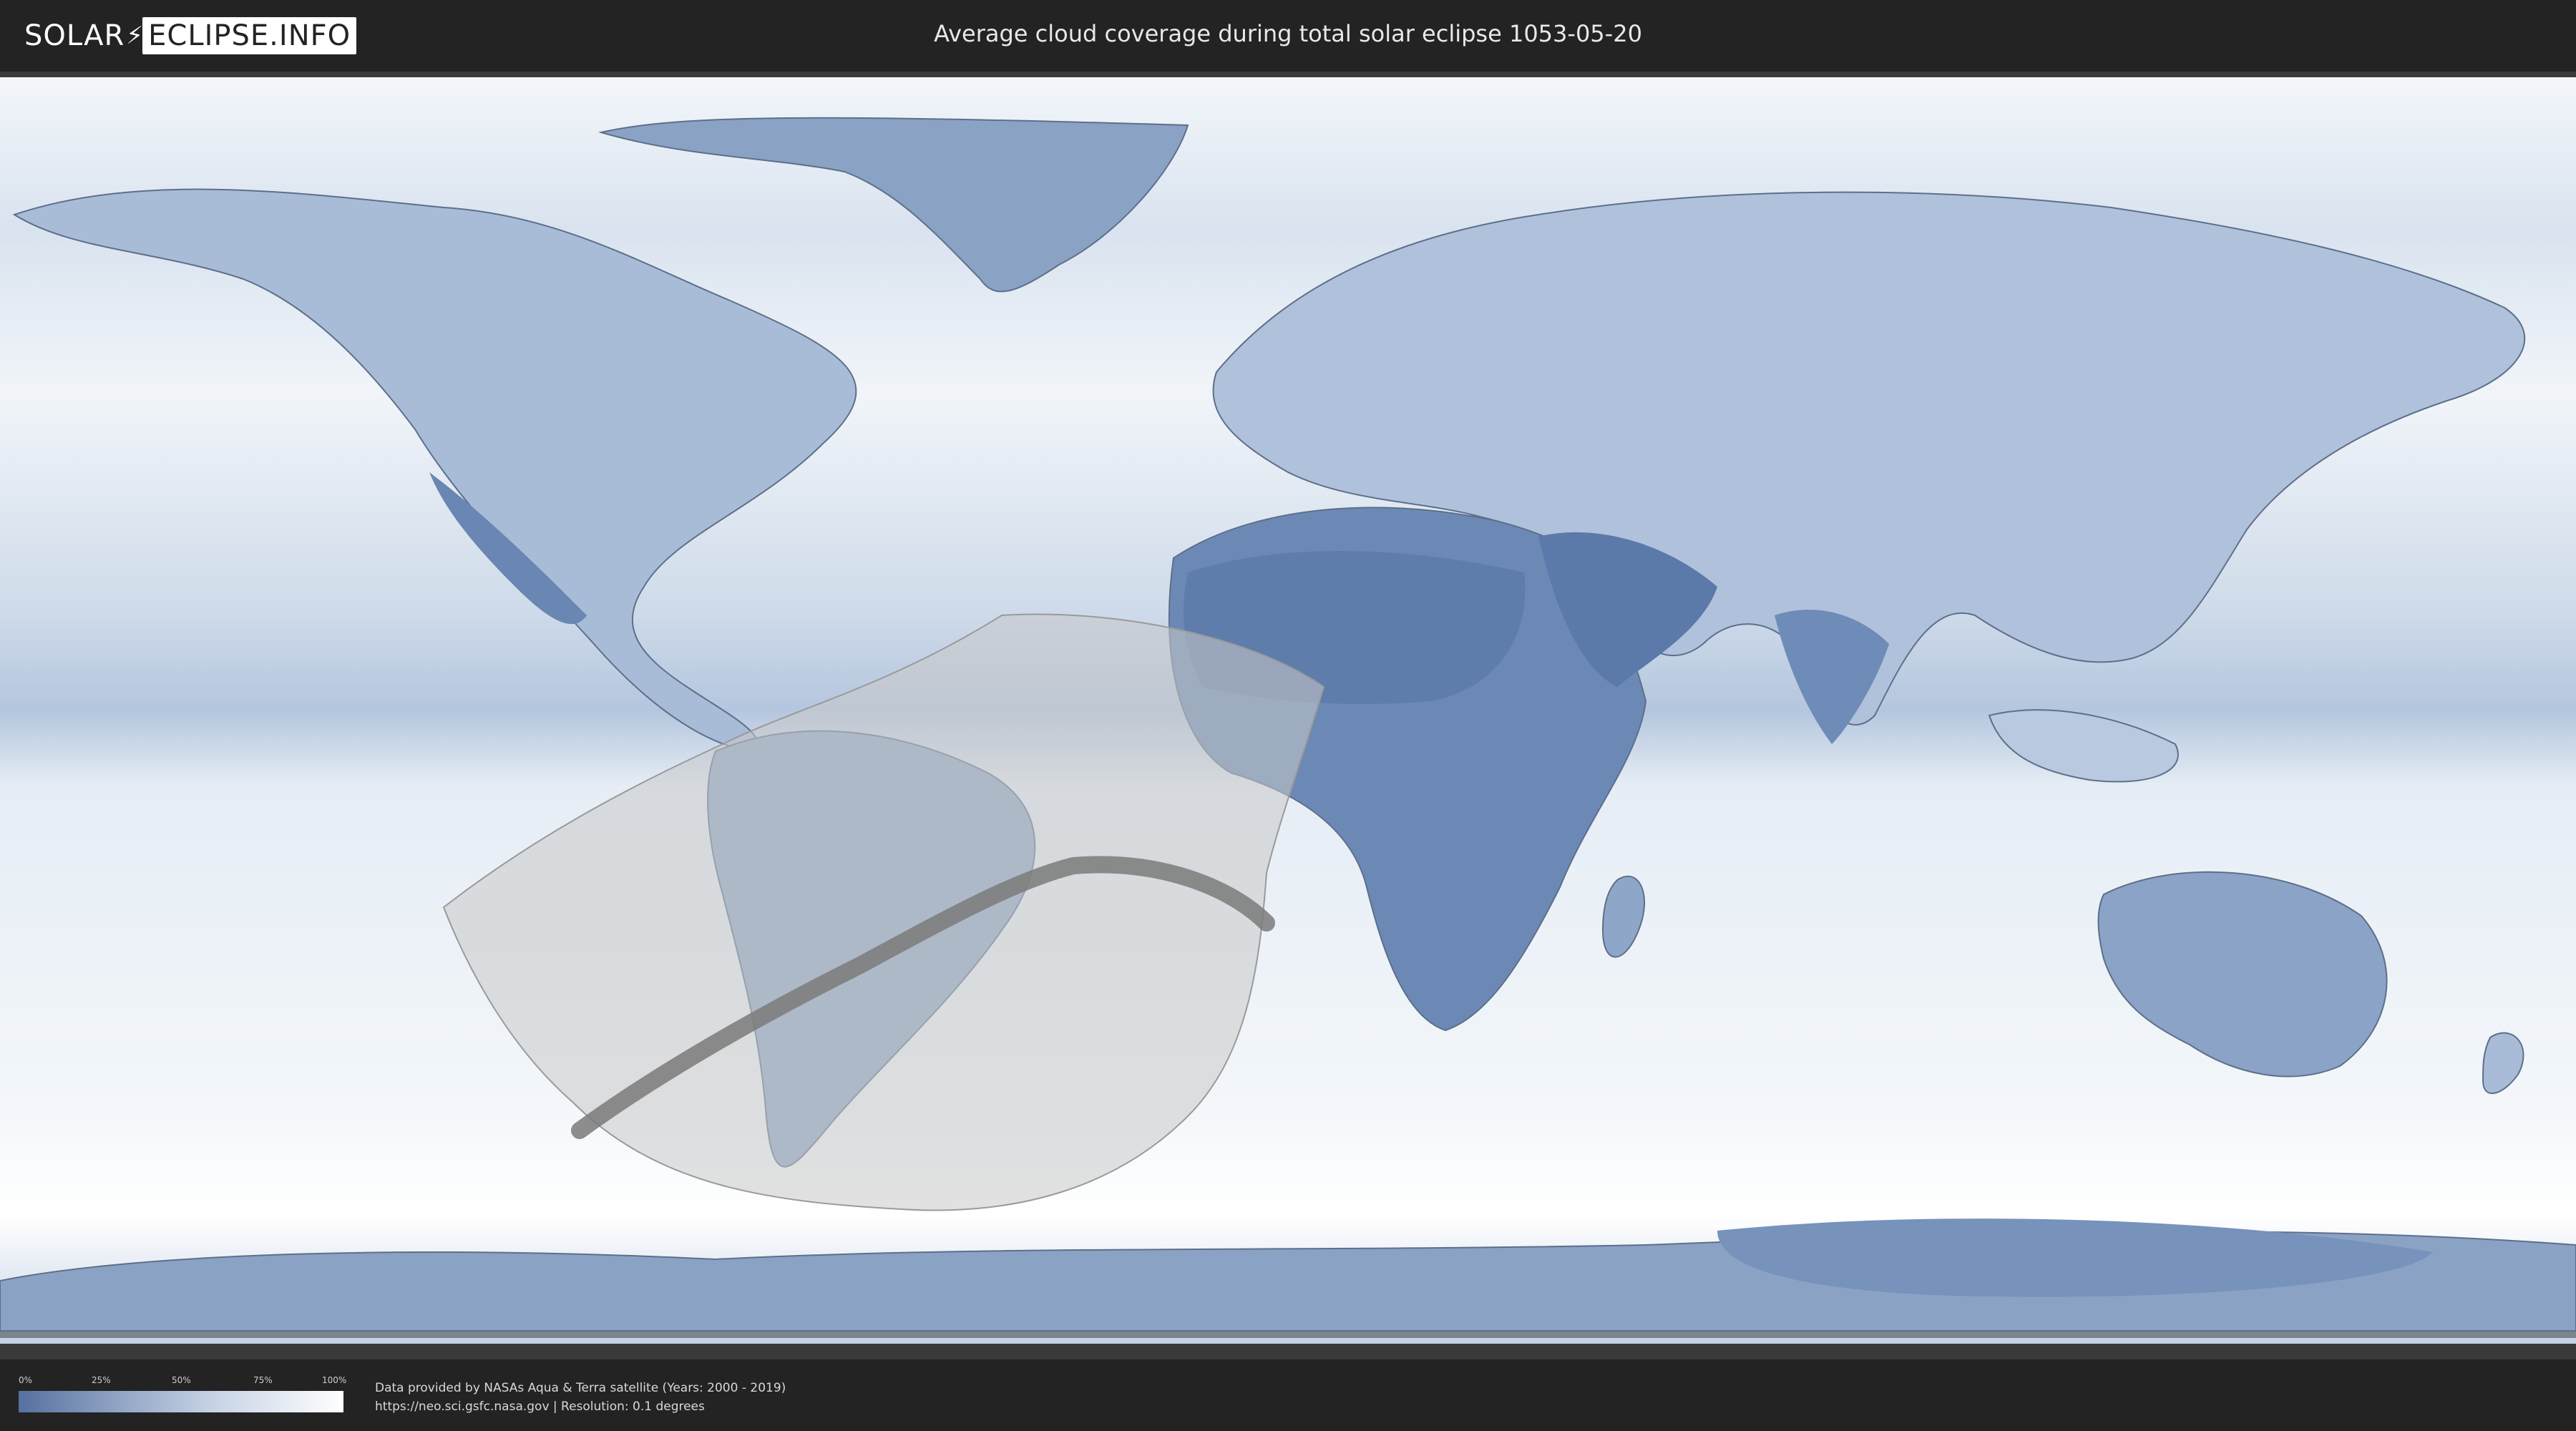 This screenshot has height=1431, width=2576. What do you see at coordinates (101, 1380) in the screenshot?
I see `legend-tick-25: 25%` at bounding box center [101, 1380].